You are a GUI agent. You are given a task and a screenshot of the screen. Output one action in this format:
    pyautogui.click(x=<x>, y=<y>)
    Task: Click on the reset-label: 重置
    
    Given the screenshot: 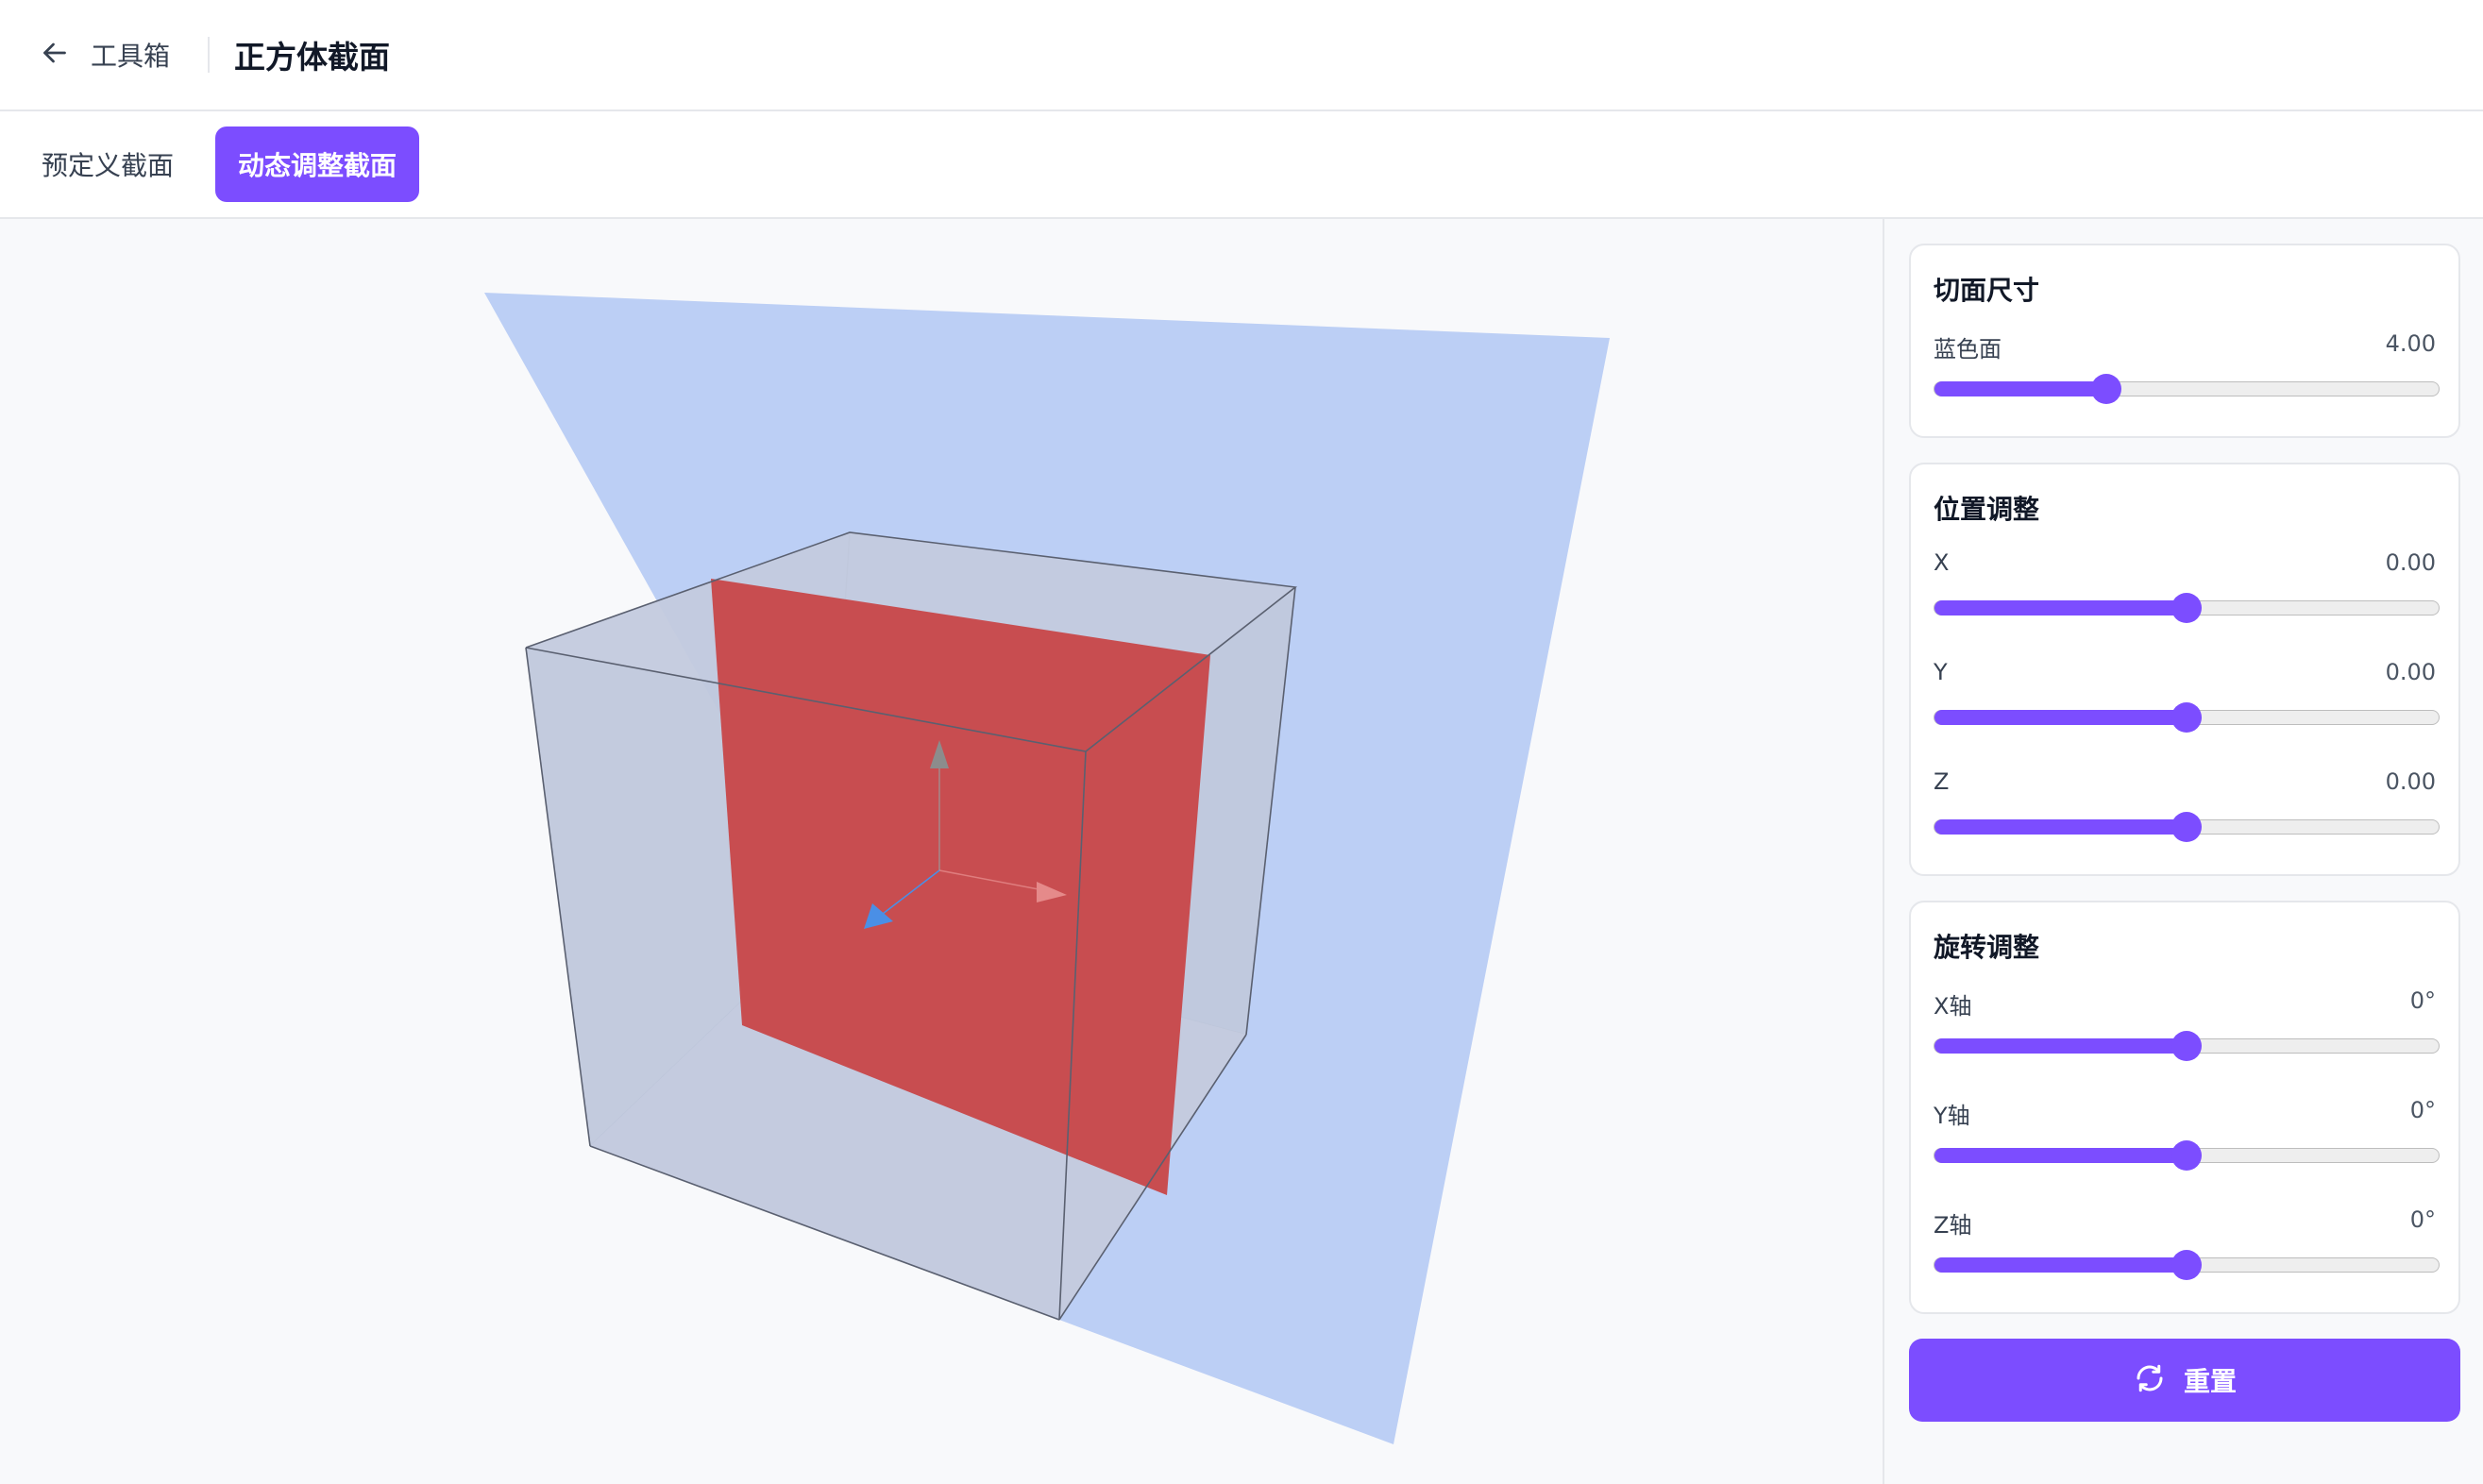 What is the action you would take?
    pyautogui.click(x=2210, y=1381)
    